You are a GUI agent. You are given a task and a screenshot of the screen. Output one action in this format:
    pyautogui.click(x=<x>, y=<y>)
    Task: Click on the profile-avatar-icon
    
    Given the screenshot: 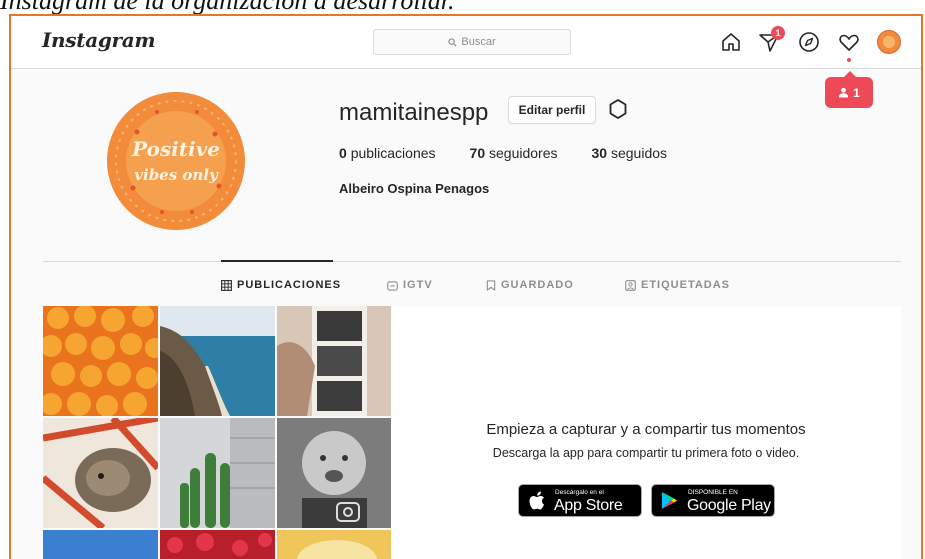 What is the action you would take?
    pyautogui.click(x=889, y=42)
    